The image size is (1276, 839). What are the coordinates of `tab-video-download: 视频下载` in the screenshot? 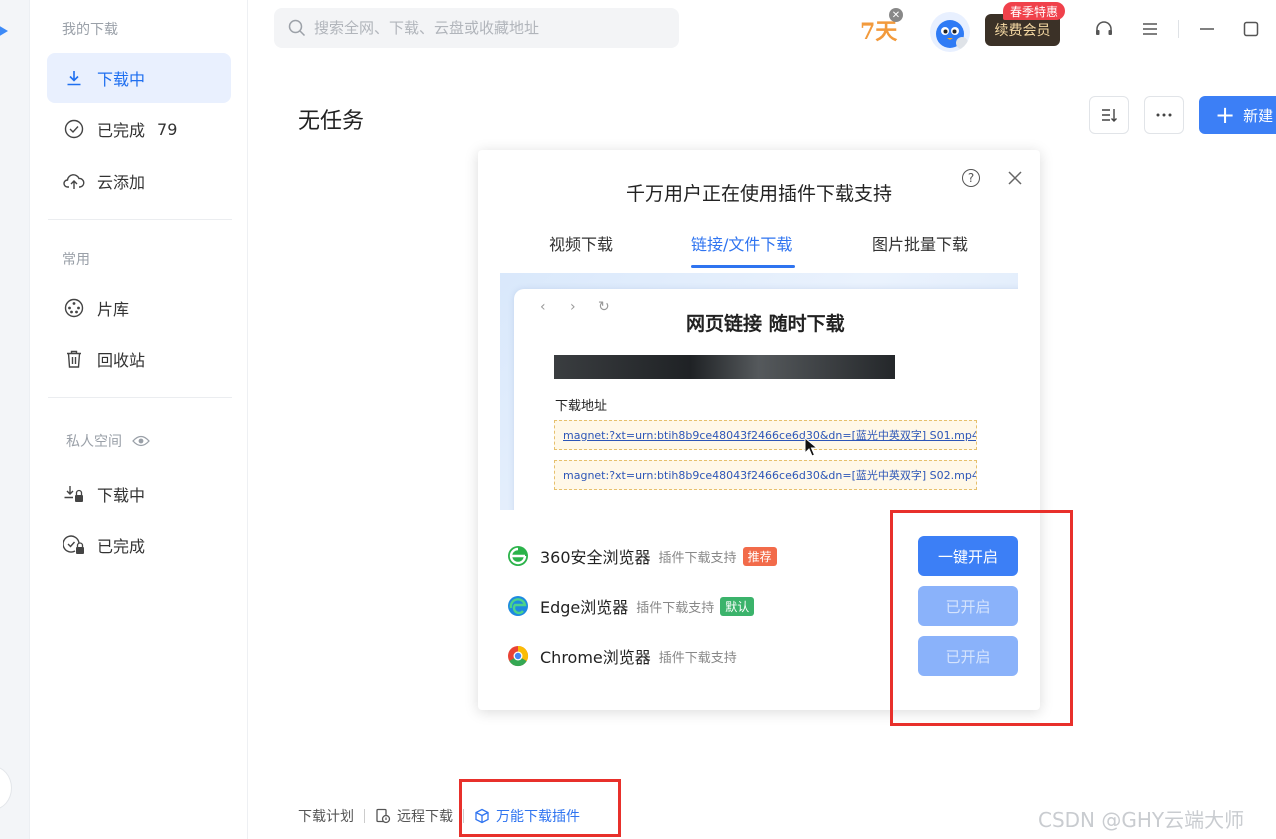 It's located at (581, 243).